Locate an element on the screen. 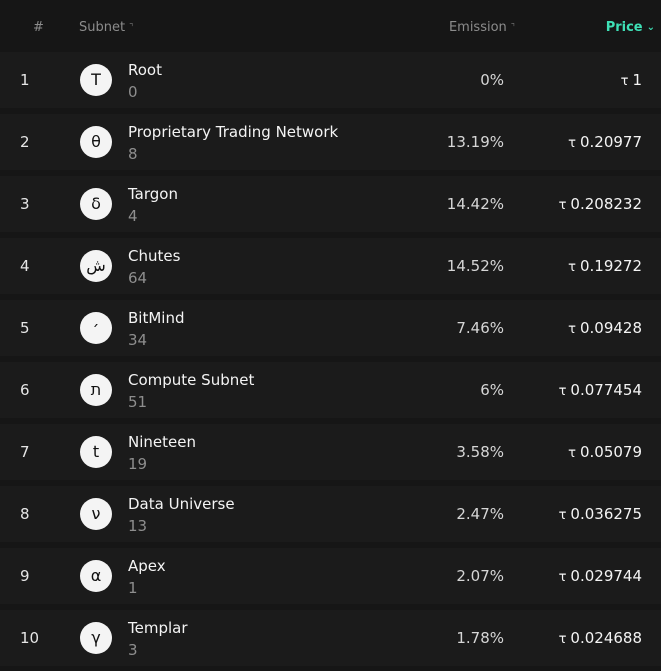 This screenshot has width=661, height=671. price-value: 0.208232 is located at coordinates (606, 204).